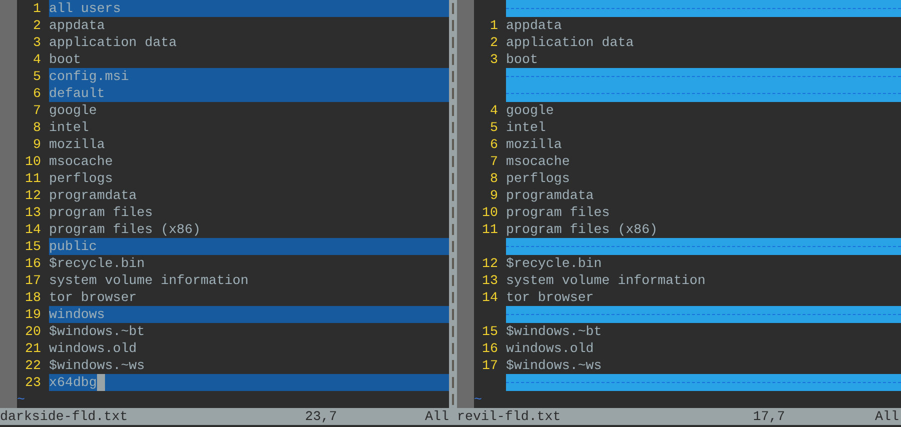 This screenshot has width=901, height=427. What do you see at coordinates (33, 382) in the screenshot?
I see `line-number: 23` at bounding box center [33, 382].